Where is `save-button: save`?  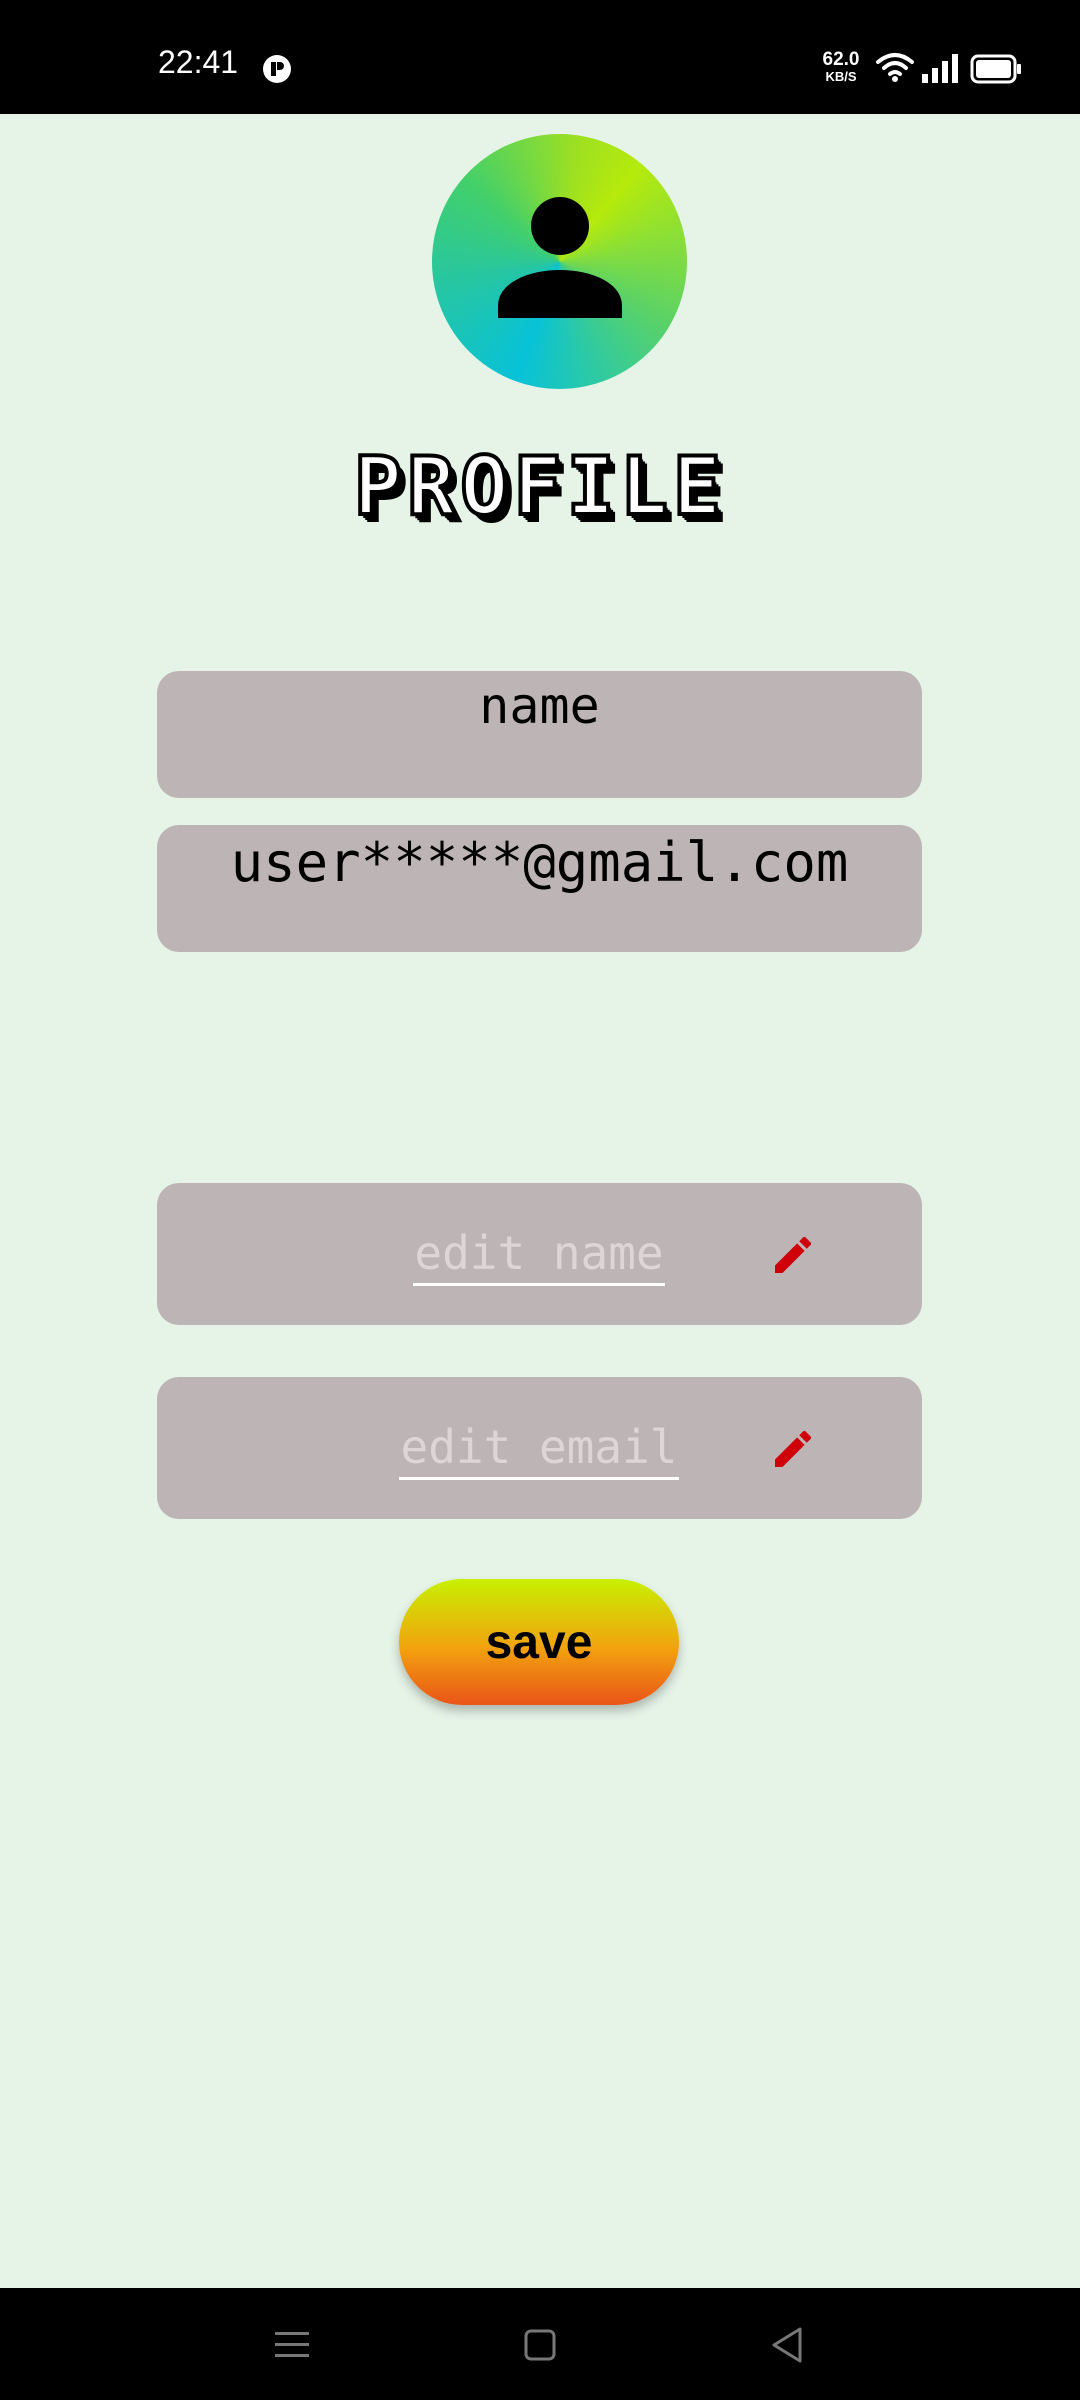
save-button: save is located at coordinates (539, 1642).